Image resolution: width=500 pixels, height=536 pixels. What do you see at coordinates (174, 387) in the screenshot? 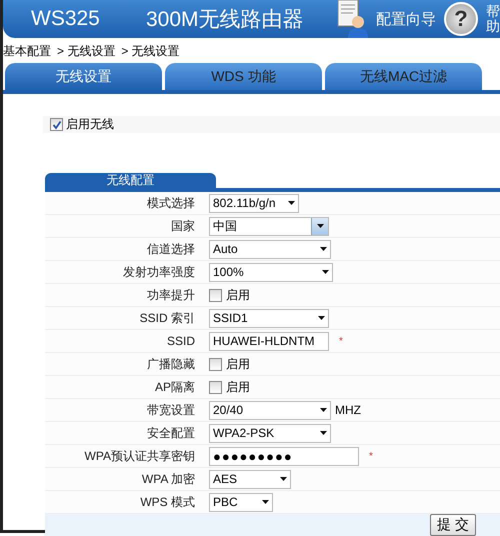
I see `field-label: AP隔离` at bounding box center [174, 387].